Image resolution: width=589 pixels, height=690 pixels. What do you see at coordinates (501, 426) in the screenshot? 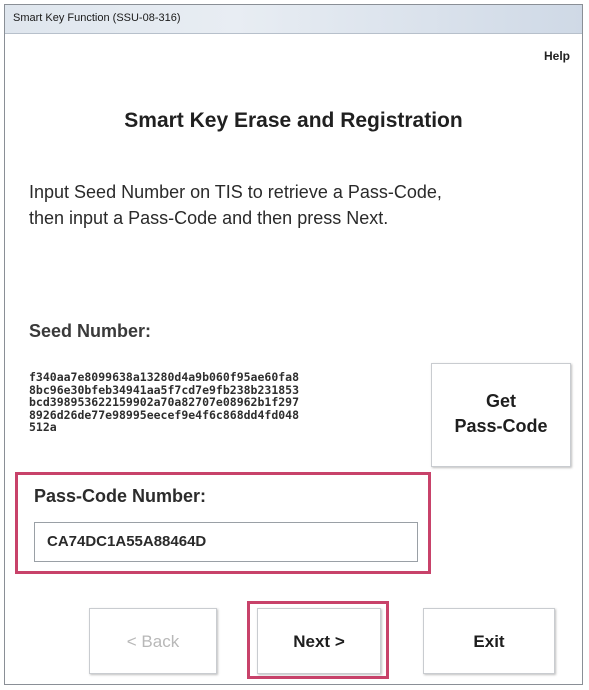
I see `get-passcode-label-line-2: Pass-Code` at bounding box center [501, 426].